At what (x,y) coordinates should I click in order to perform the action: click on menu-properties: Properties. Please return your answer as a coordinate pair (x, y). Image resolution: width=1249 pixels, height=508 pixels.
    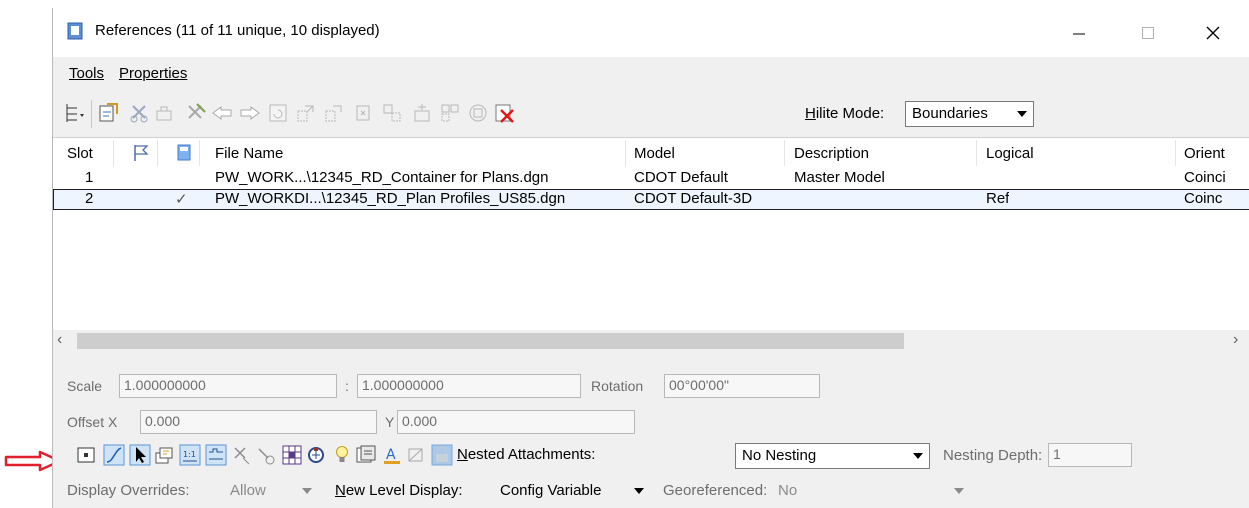
    Looking at the image, I should click on (153, 73).